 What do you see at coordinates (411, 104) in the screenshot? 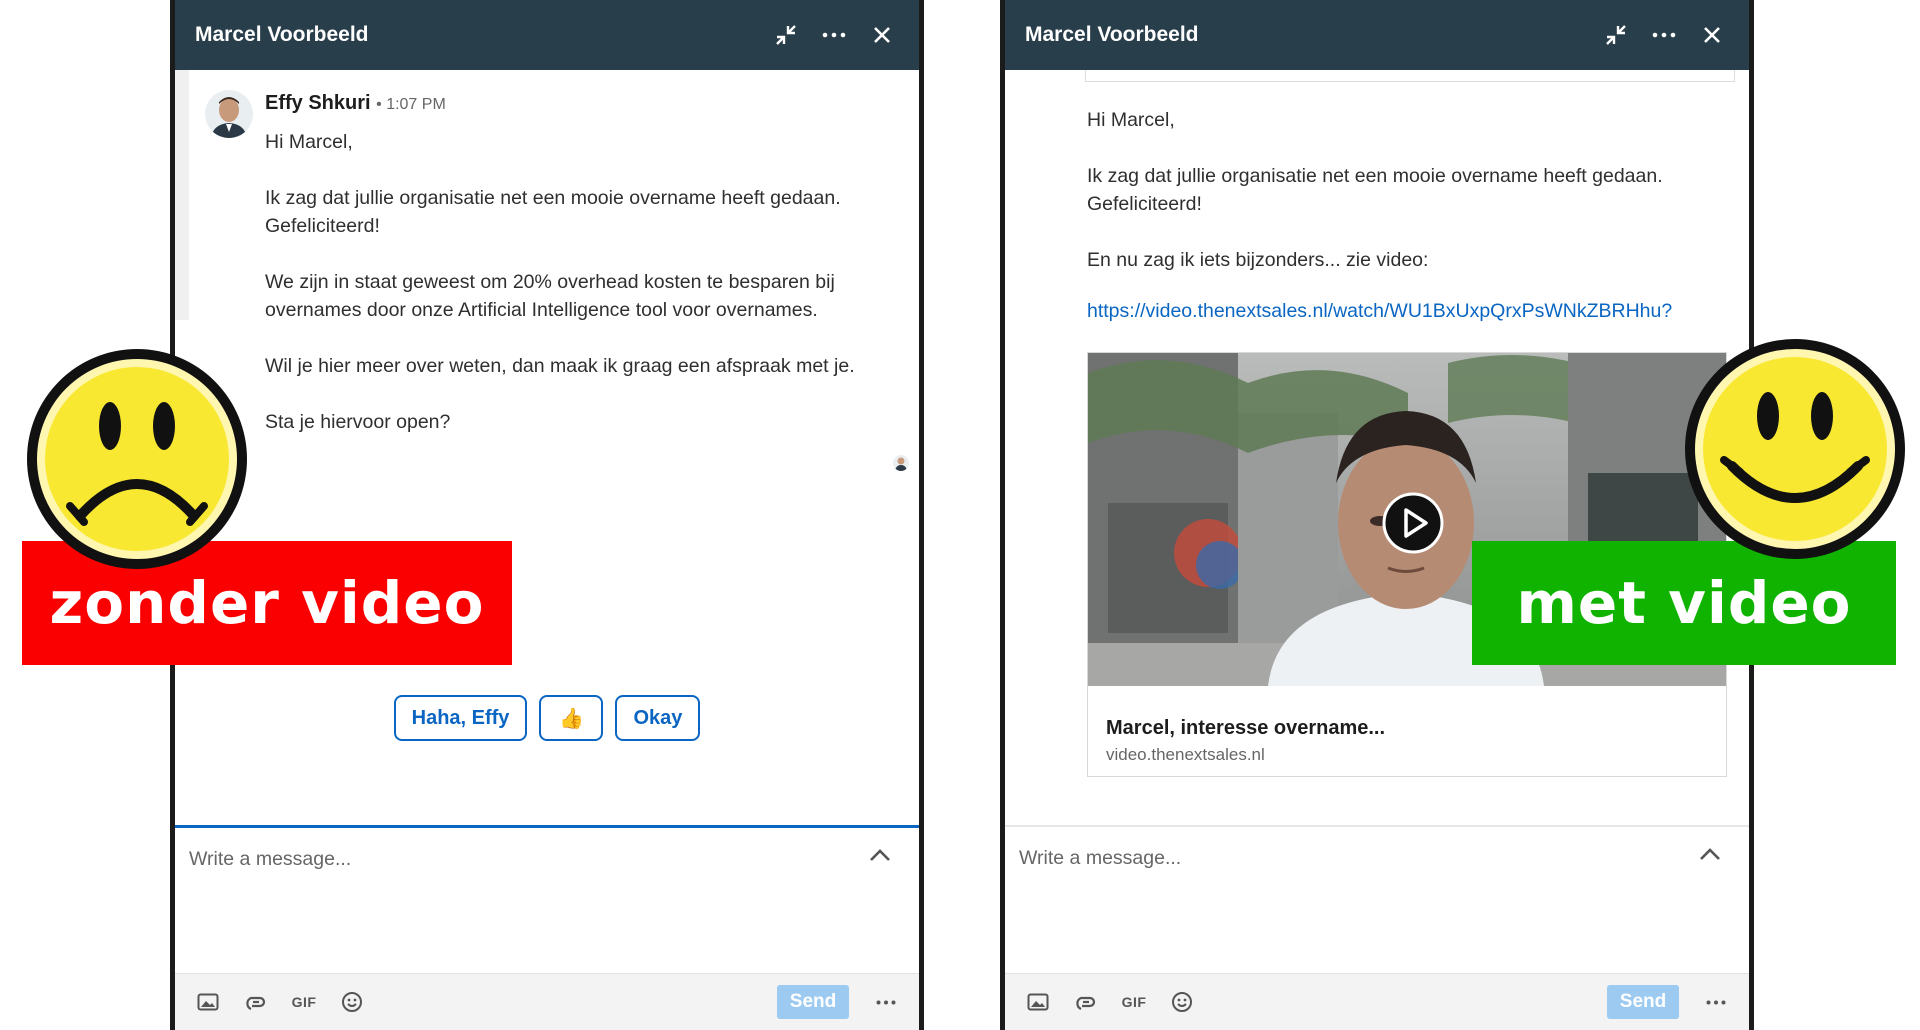
I see `message-timestamp: • 1:07 PM` at bounding box center [411, 104].